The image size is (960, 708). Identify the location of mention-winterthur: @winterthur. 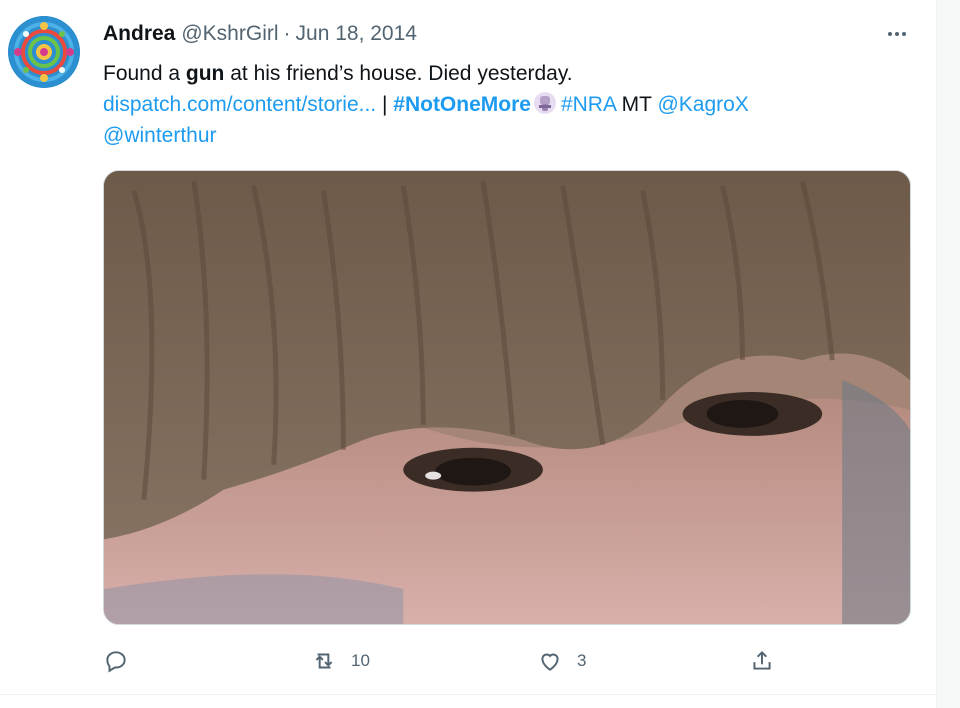
(160, 135).